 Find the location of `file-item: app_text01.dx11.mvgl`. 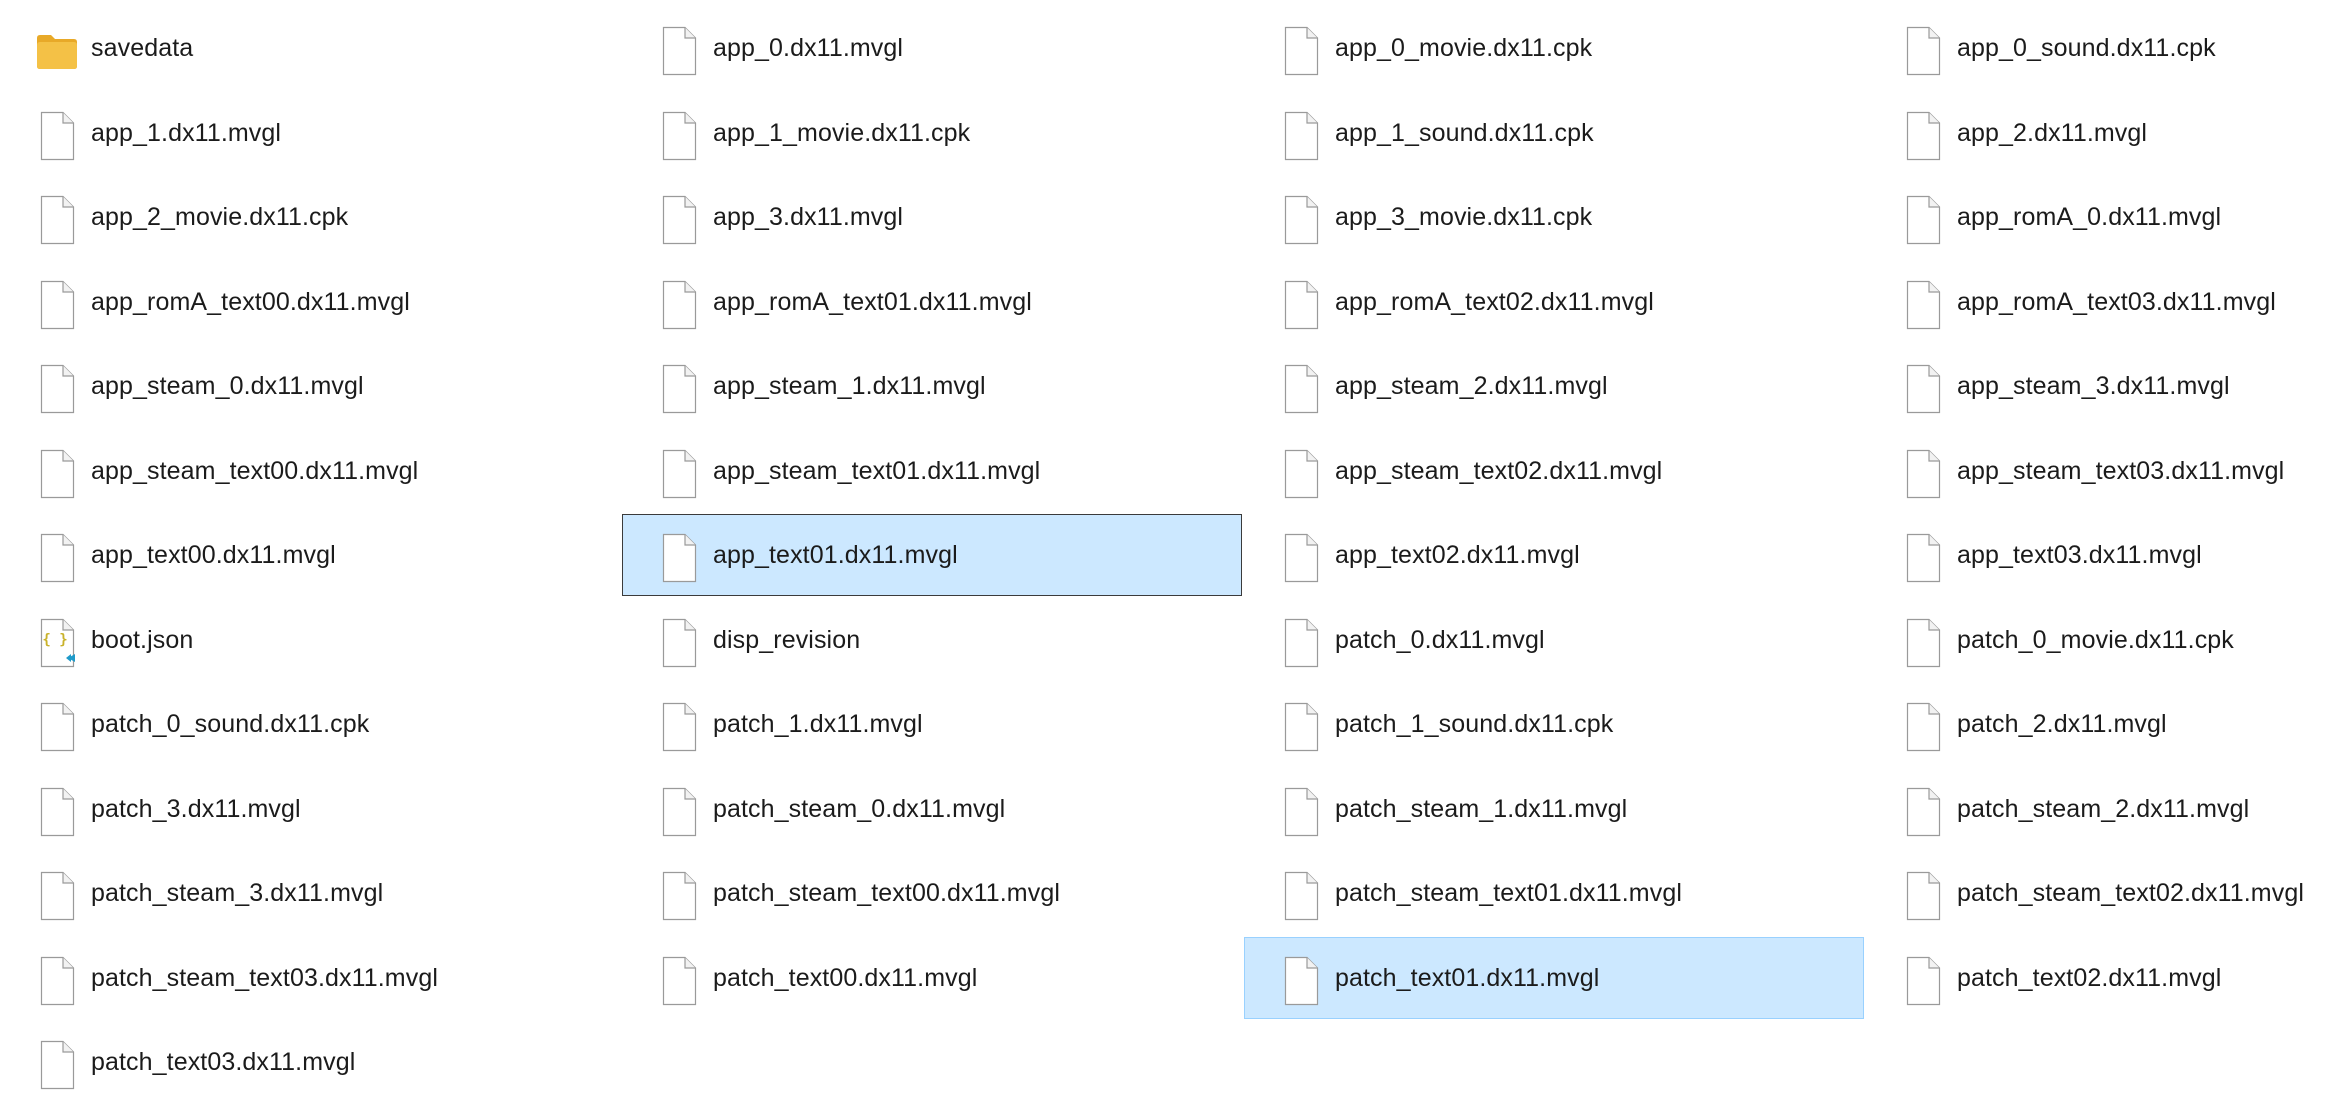

file-item: app_text01.dx11.mvgl is located at coordinates (932, 555).